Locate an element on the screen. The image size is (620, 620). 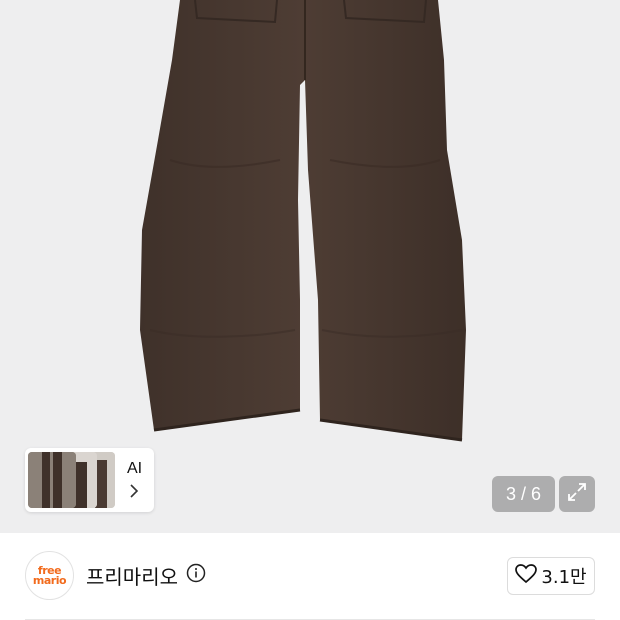
seller-logo-line2: mario is located at coordinates (49, 580).